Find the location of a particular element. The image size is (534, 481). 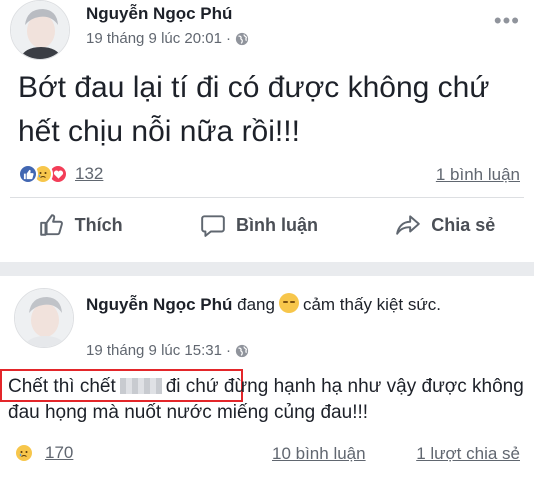

feed-separator is located at coordinates (267, 269).